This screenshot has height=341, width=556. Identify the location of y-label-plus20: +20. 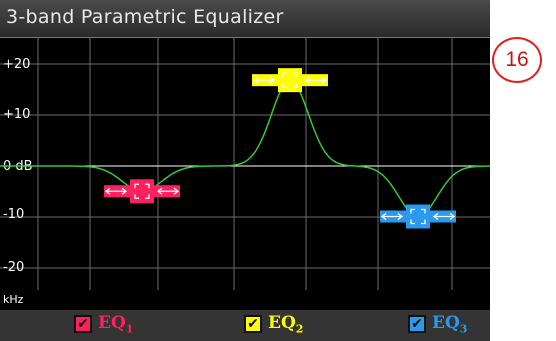
(16, 64).